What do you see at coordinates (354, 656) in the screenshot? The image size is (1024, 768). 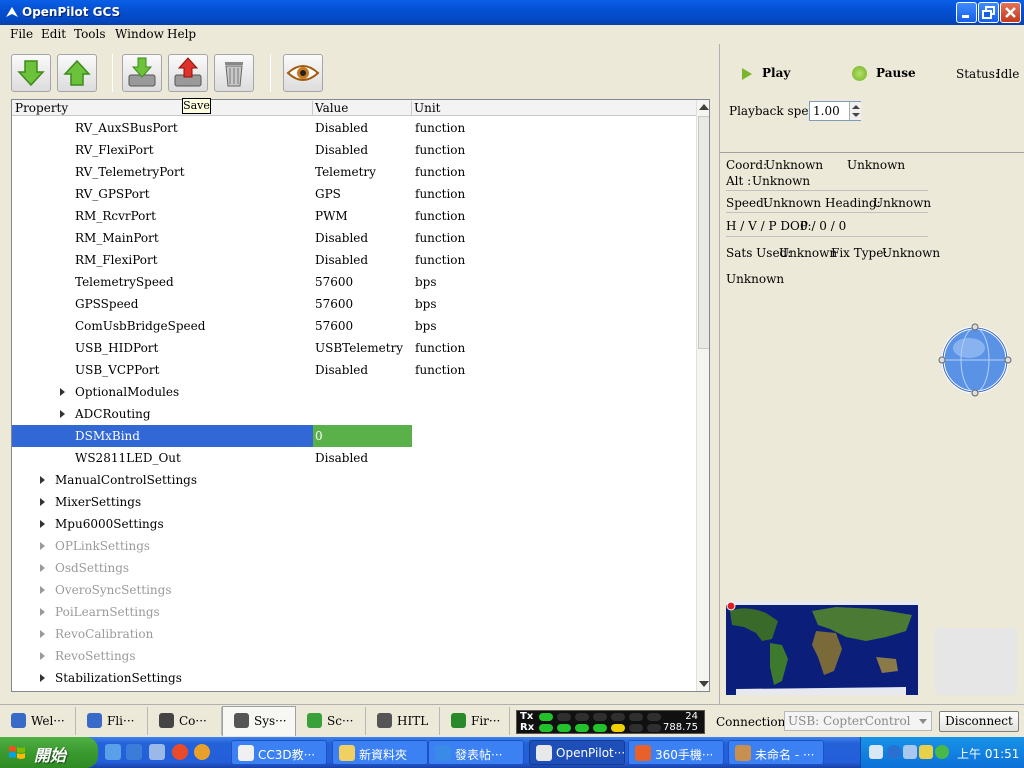 I see `tree-row: RevoSettings` at bounding box center [354, 656].